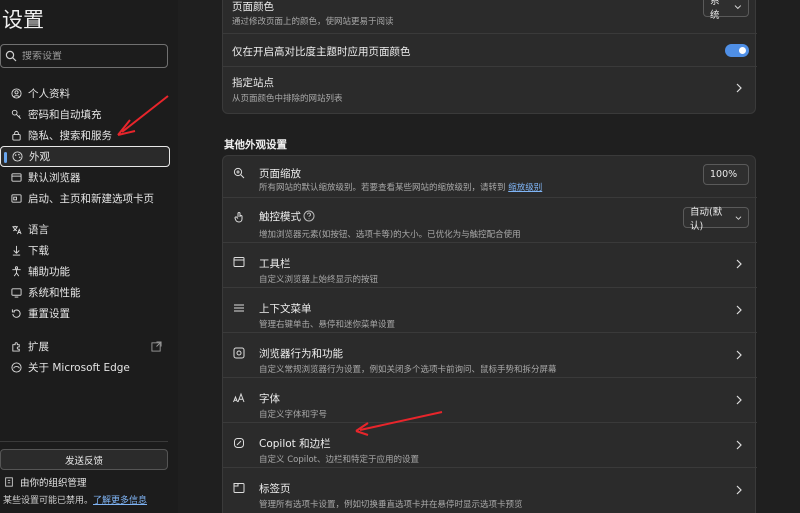  What do you see at coordinates (238, 217) in the screenshot?
I see `touch-icon` at bounding box center [238, 217].